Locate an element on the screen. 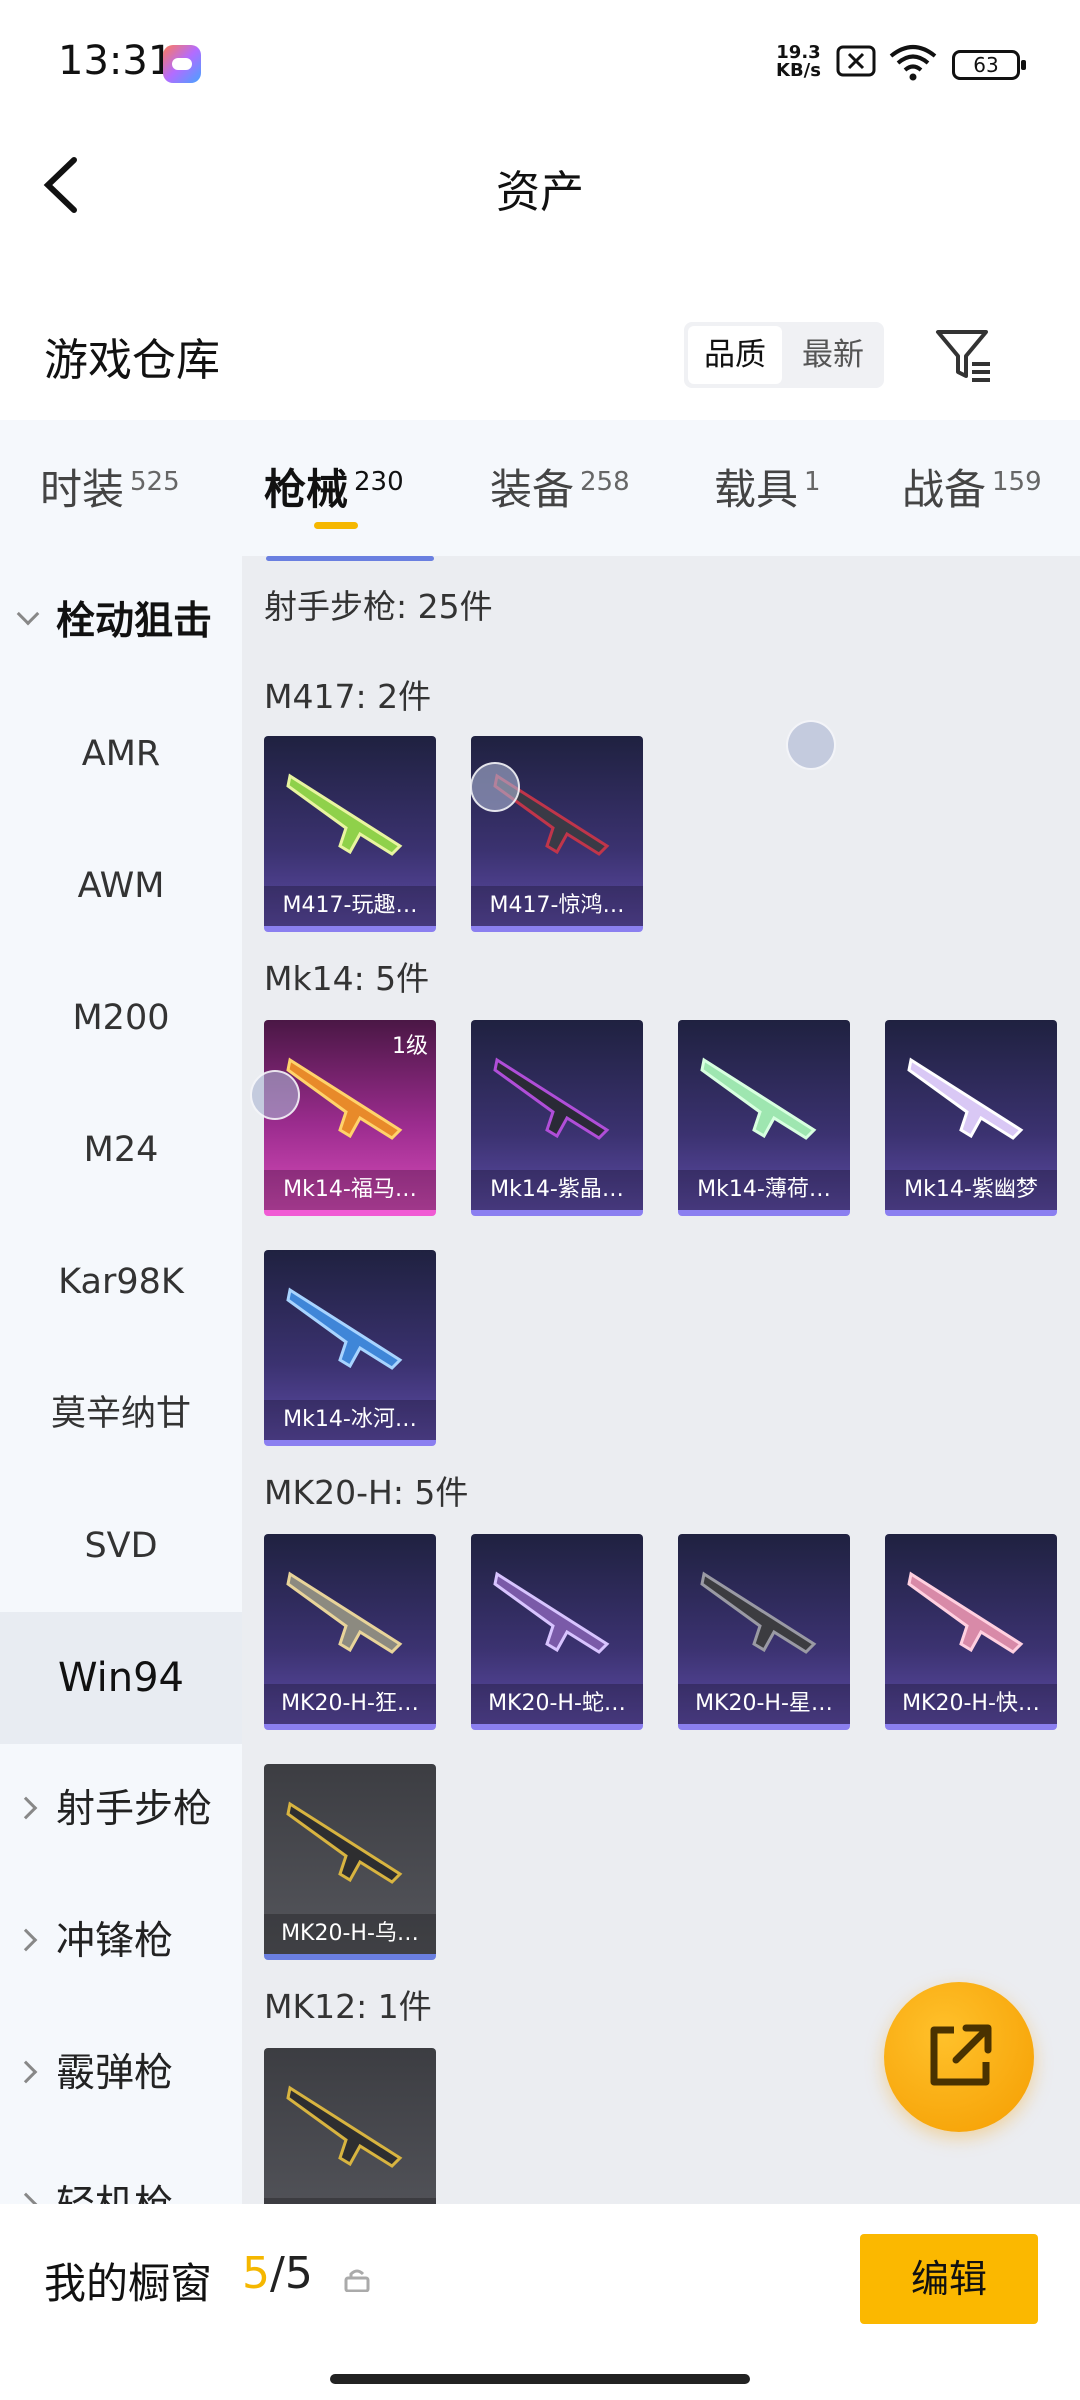 This screenshot has height=2400, width=1080. network-speed-unit: KB/s is located at coordinates (798, 70).